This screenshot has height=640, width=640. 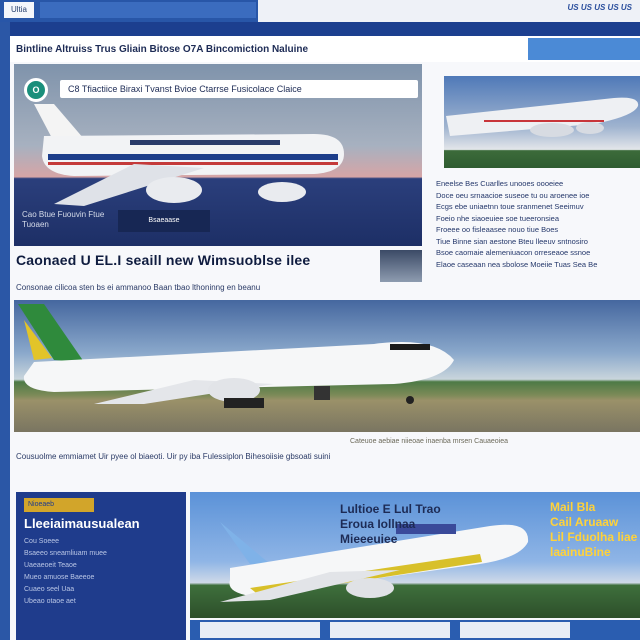 What do you see at coordinates (50, 601) in the screenshot?
I see `promo-line: Ubeao otaoe aet` at bounding box center [50, 601].